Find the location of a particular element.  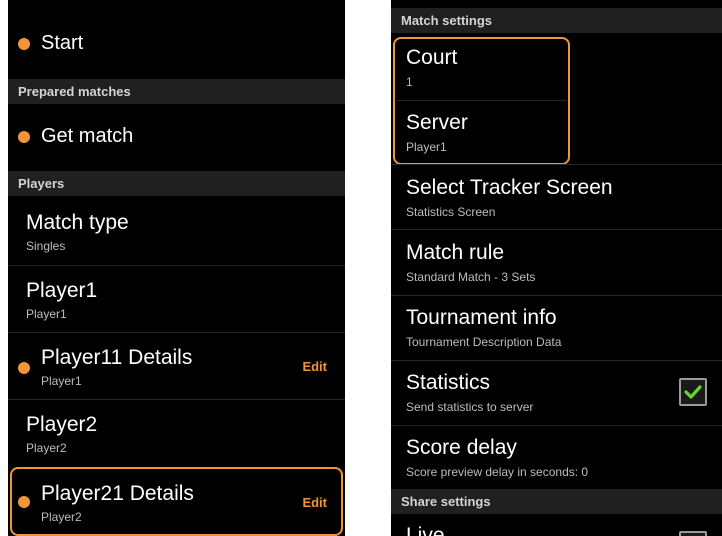

statistics-checkbox is located at coordinates (693, 392).